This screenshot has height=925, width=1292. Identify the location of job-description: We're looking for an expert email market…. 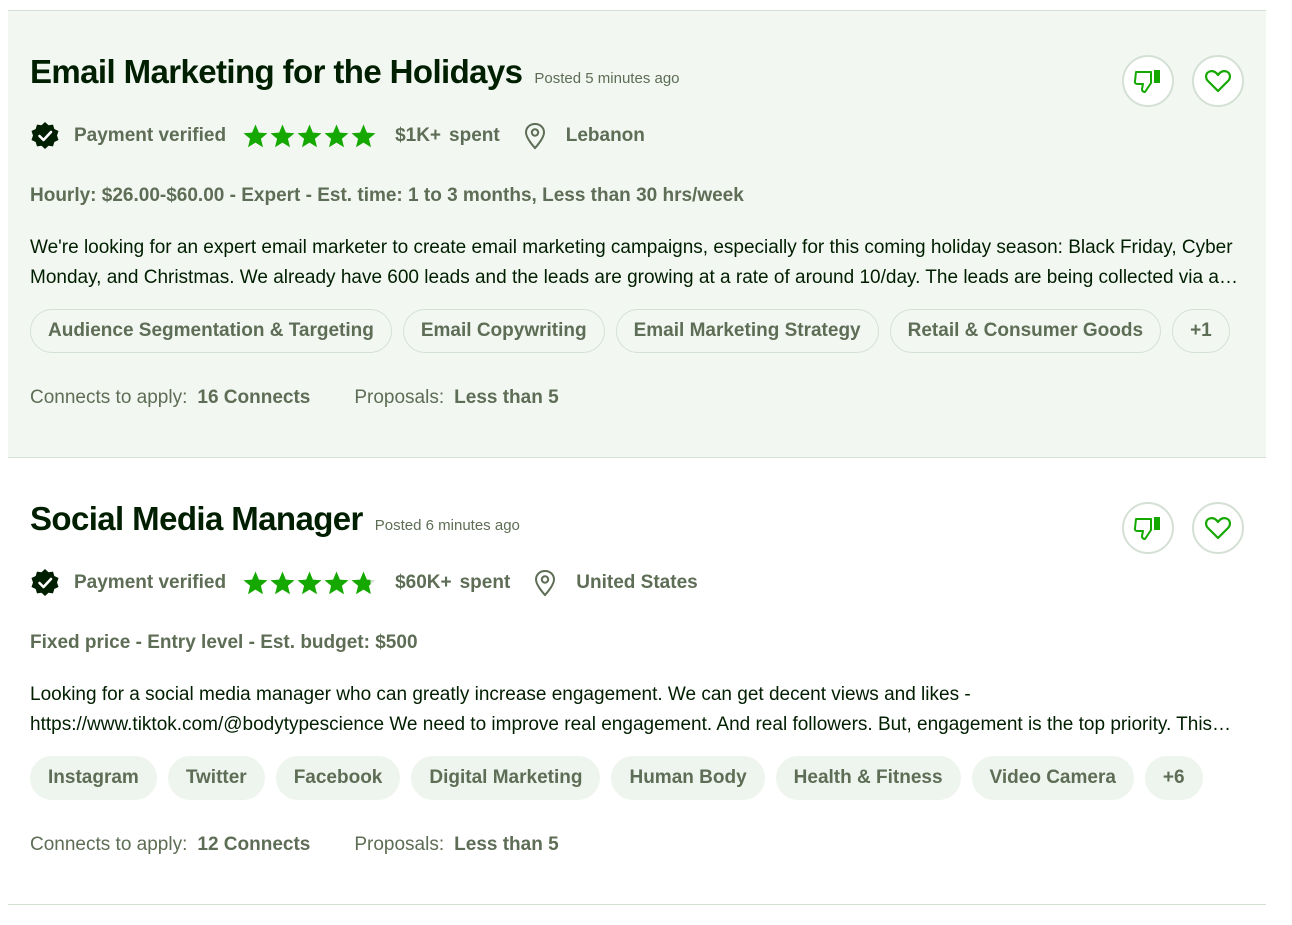
(635, 263).